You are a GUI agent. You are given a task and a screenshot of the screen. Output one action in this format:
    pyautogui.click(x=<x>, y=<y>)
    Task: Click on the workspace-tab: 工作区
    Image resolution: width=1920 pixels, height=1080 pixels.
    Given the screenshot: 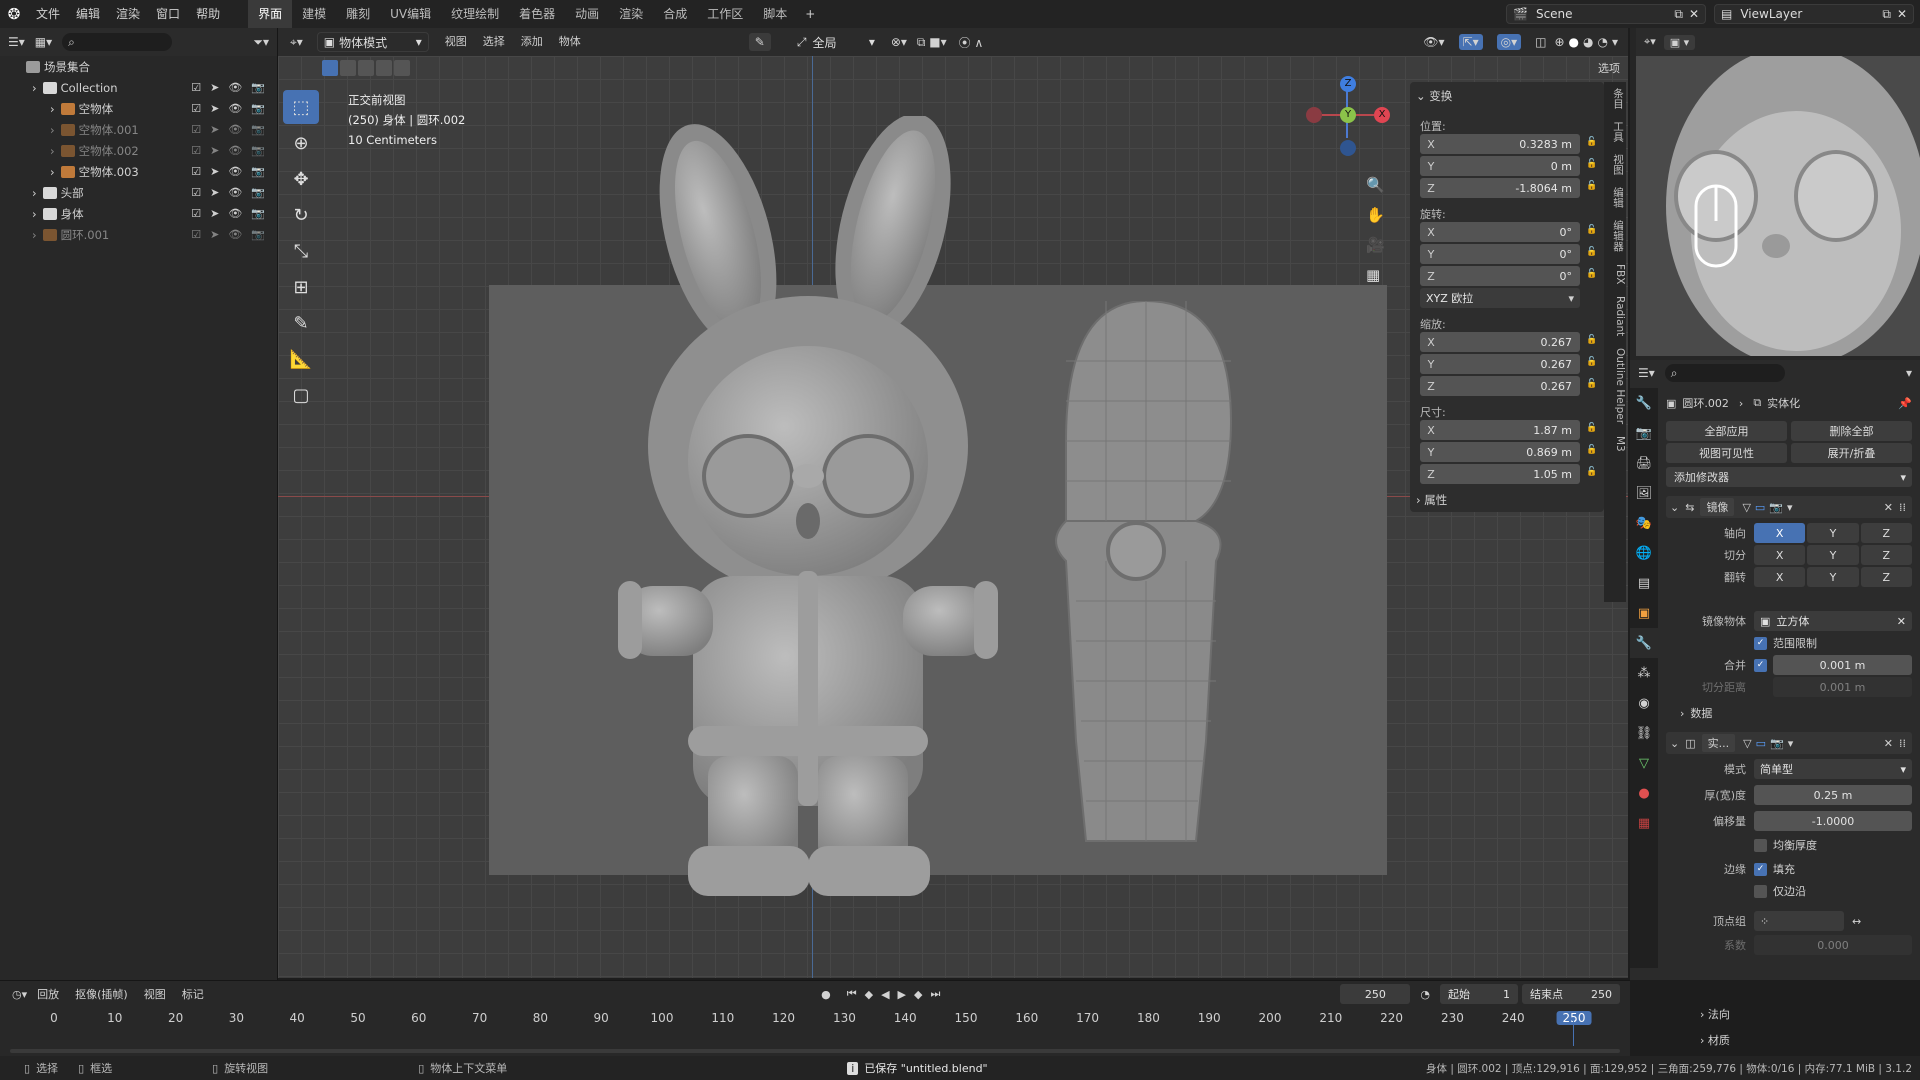 What is the action you would take?
    pyautogui.click(x=725, y=14)
    